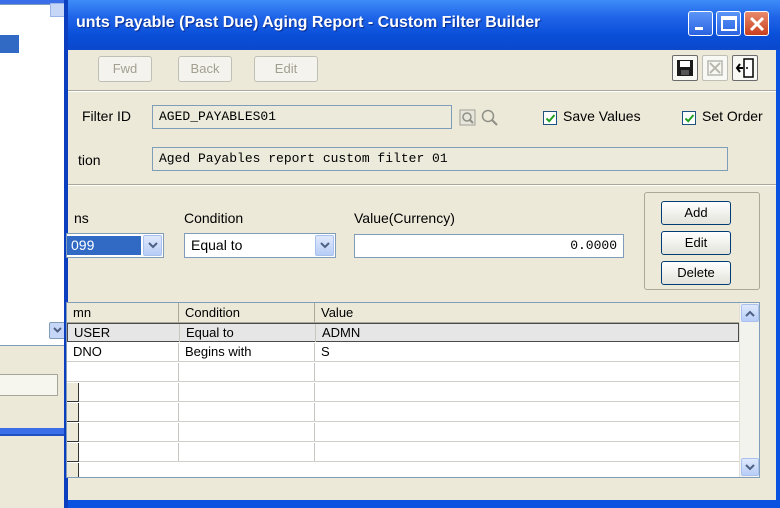  What do you see at coordinates (325, 351) in the screenshot?
I see `cell-value: S` at bounding box center [325, 351].